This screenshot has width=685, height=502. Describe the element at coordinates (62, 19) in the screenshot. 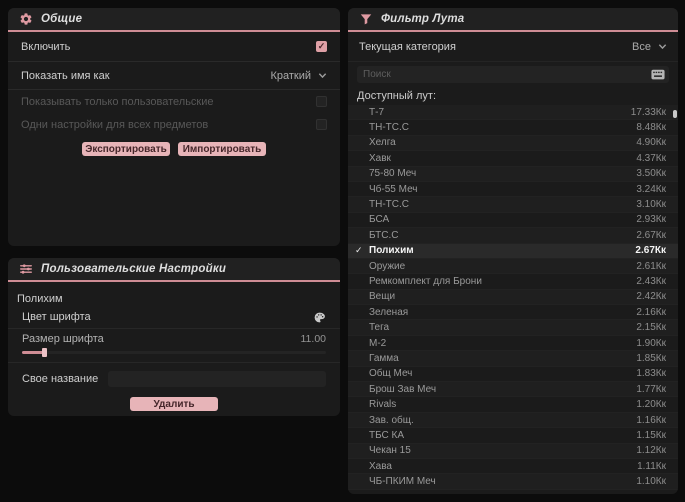

I see `panel-general-title: Общие` at that location.